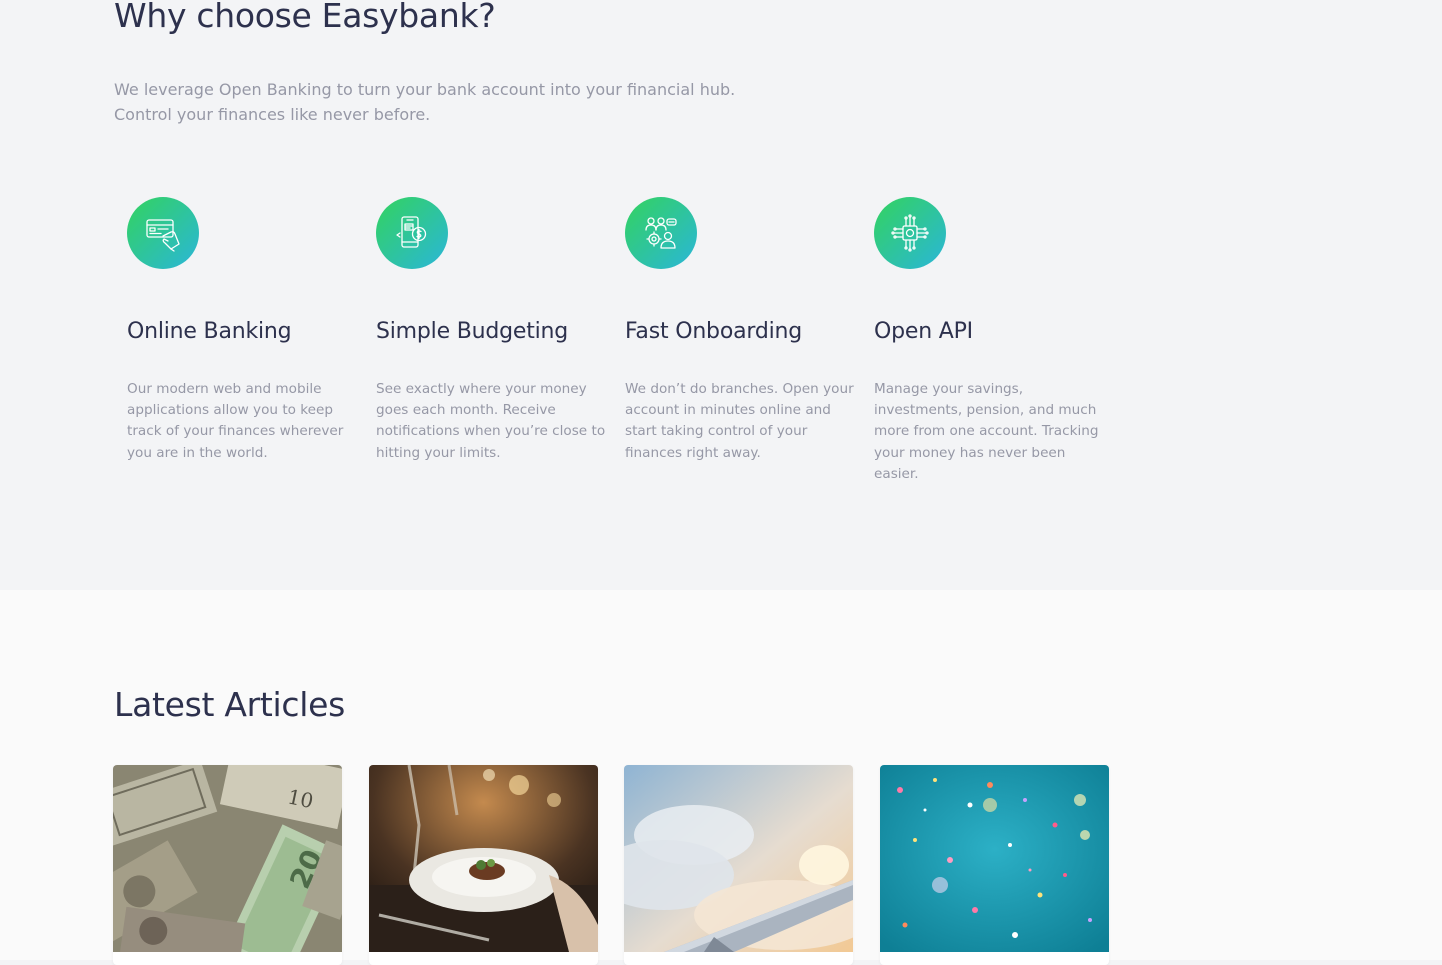 The height and width of the screenshot is (965, 1442). Describe the element at coordinates (714, 331) in the screenshot. I see `feature-title: Fast Onboarding` at that location.